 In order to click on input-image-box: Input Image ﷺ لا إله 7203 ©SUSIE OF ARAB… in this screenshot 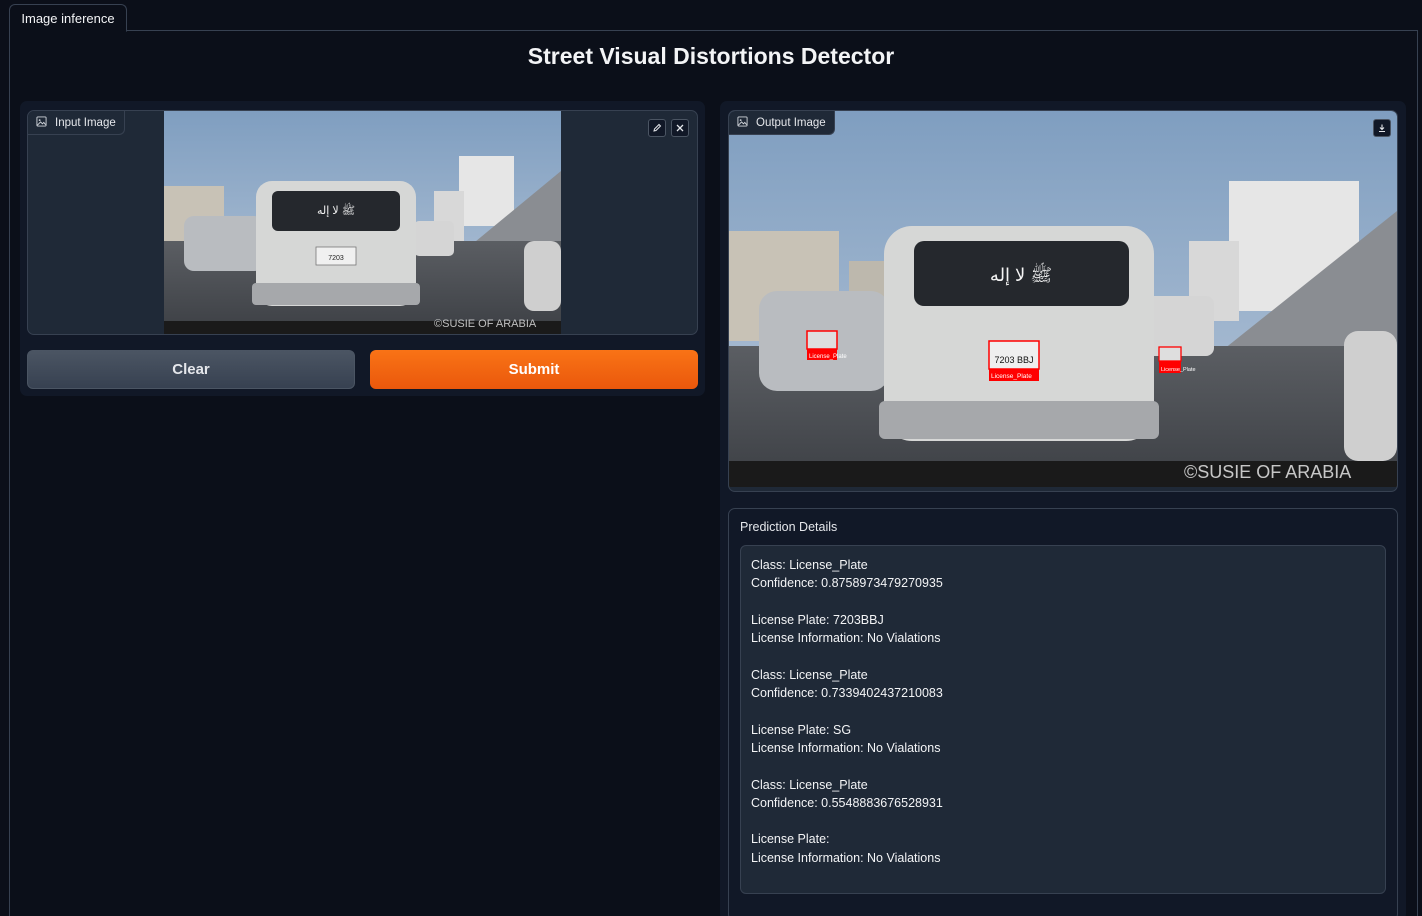, I will do `click(362, 222)`.